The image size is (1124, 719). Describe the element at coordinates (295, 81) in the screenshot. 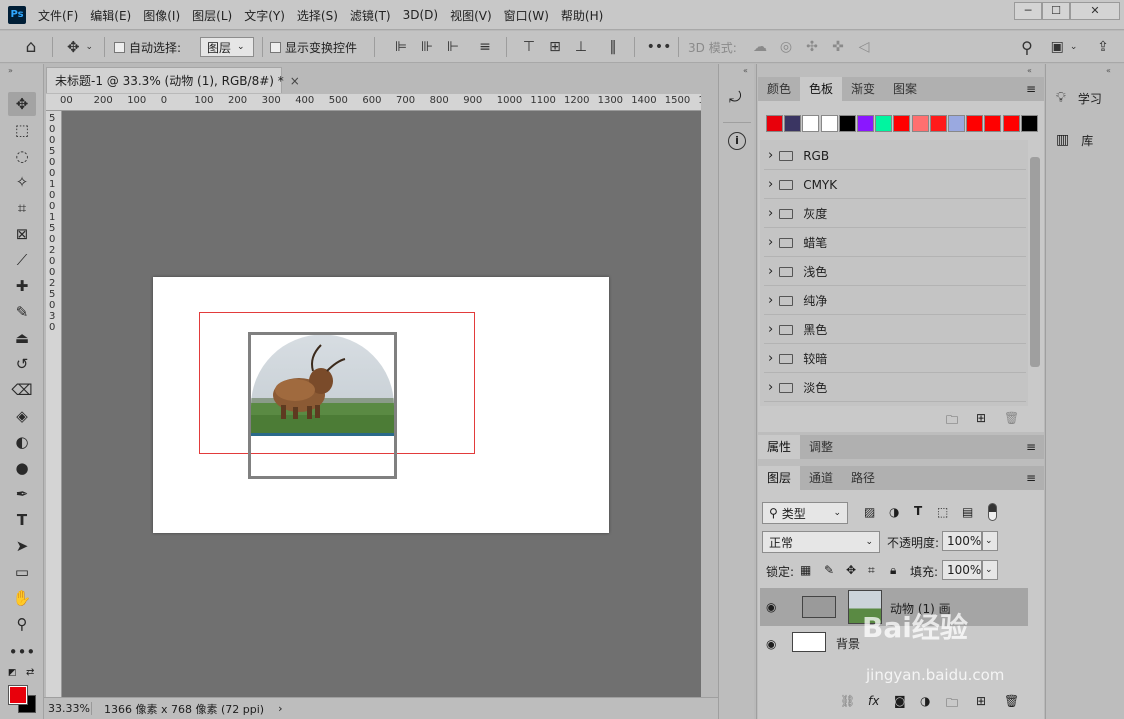

I see `close-tab-icon: ×` at that location.